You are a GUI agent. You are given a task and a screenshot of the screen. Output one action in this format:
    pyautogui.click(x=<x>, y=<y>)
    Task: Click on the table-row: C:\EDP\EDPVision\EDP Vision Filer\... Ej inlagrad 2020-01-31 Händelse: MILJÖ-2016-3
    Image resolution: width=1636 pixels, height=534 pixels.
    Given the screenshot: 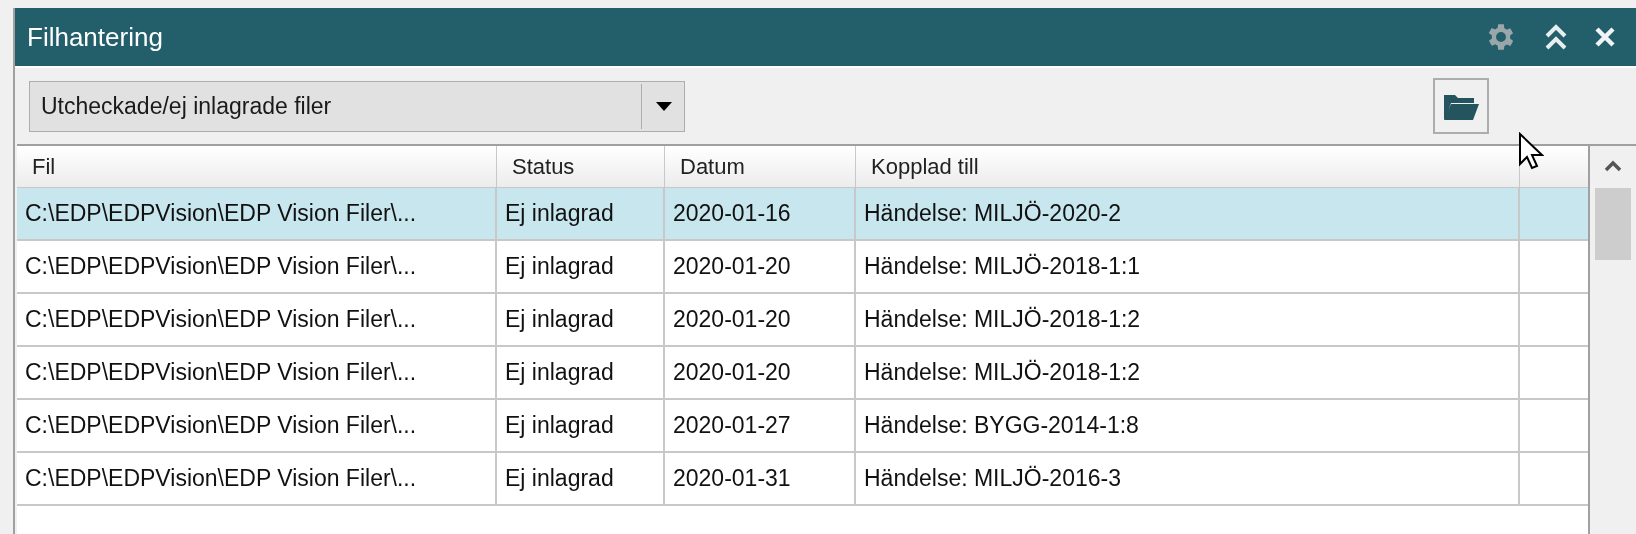 What is the action you would take?
    pyautogui.click(x=802, y=479)
    